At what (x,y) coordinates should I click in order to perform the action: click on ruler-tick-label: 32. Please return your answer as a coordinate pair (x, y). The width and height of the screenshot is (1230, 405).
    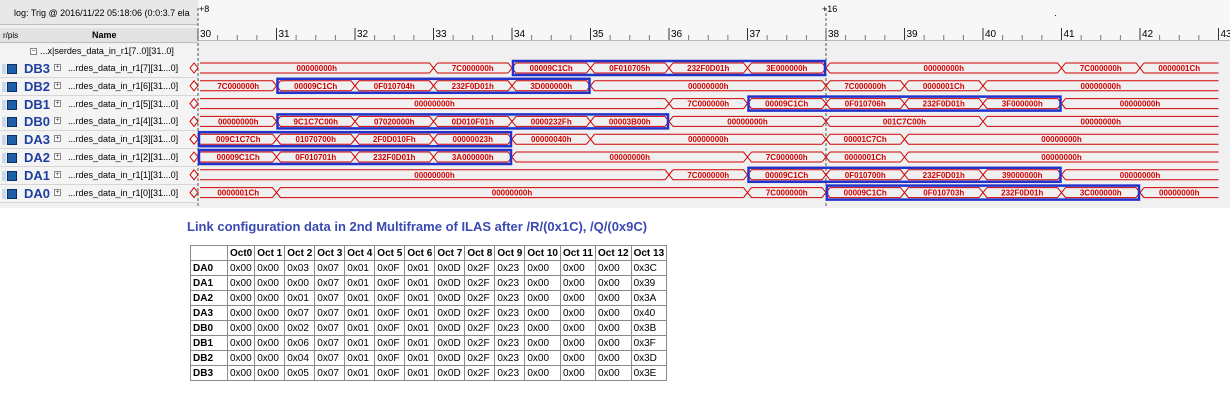
    Looking at the image, I should click on (363, 34).